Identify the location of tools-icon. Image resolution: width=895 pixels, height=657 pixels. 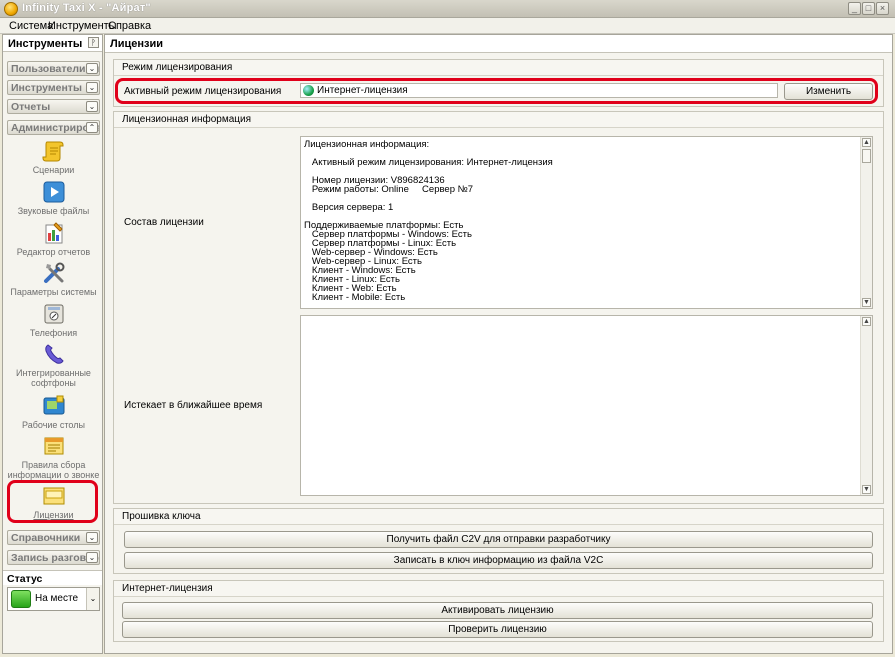
(53, 272).